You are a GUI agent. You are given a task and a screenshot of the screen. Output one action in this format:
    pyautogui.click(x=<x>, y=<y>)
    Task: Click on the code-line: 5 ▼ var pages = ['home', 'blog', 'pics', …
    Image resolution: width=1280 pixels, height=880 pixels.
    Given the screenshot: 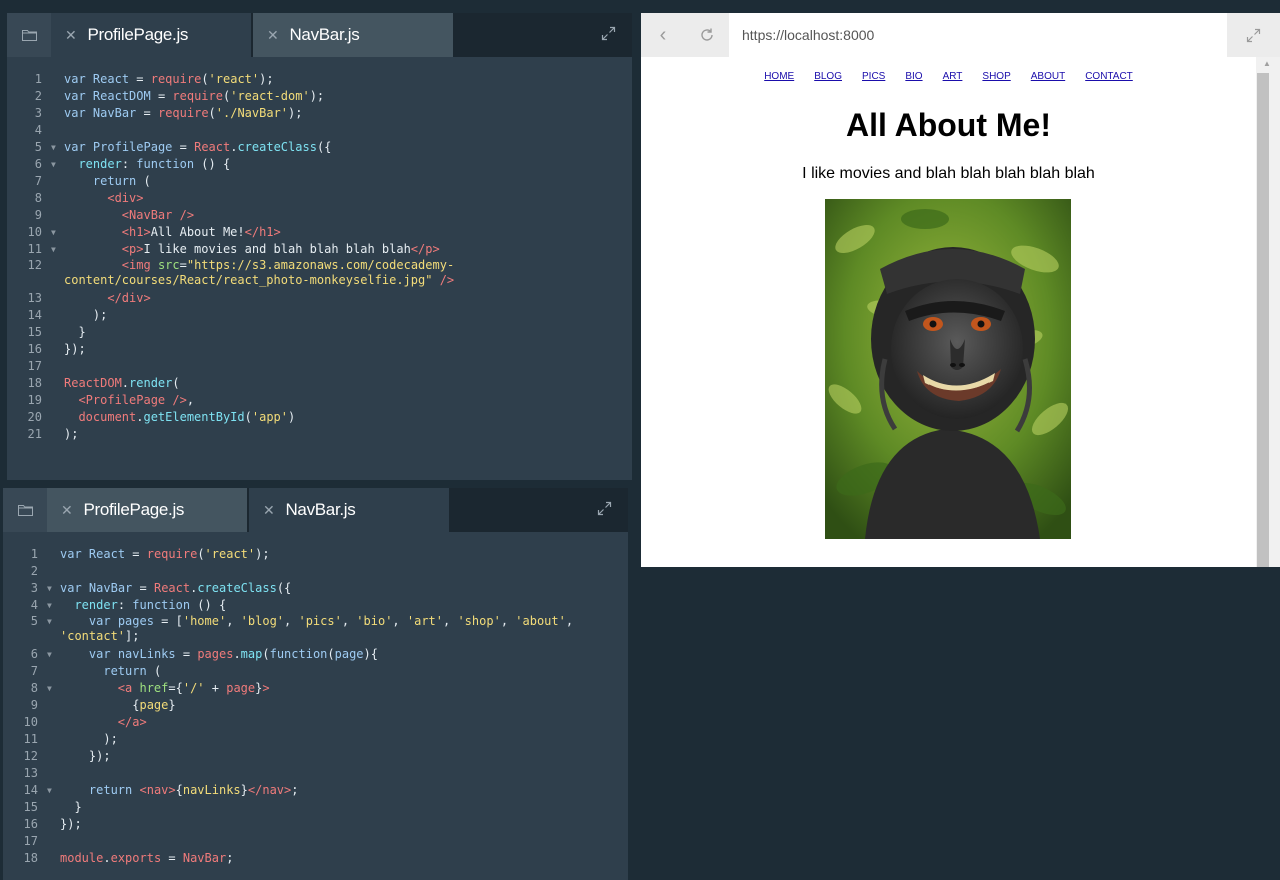 What is the action you would take?
    pyautogui.click(x=315, y=630)
    